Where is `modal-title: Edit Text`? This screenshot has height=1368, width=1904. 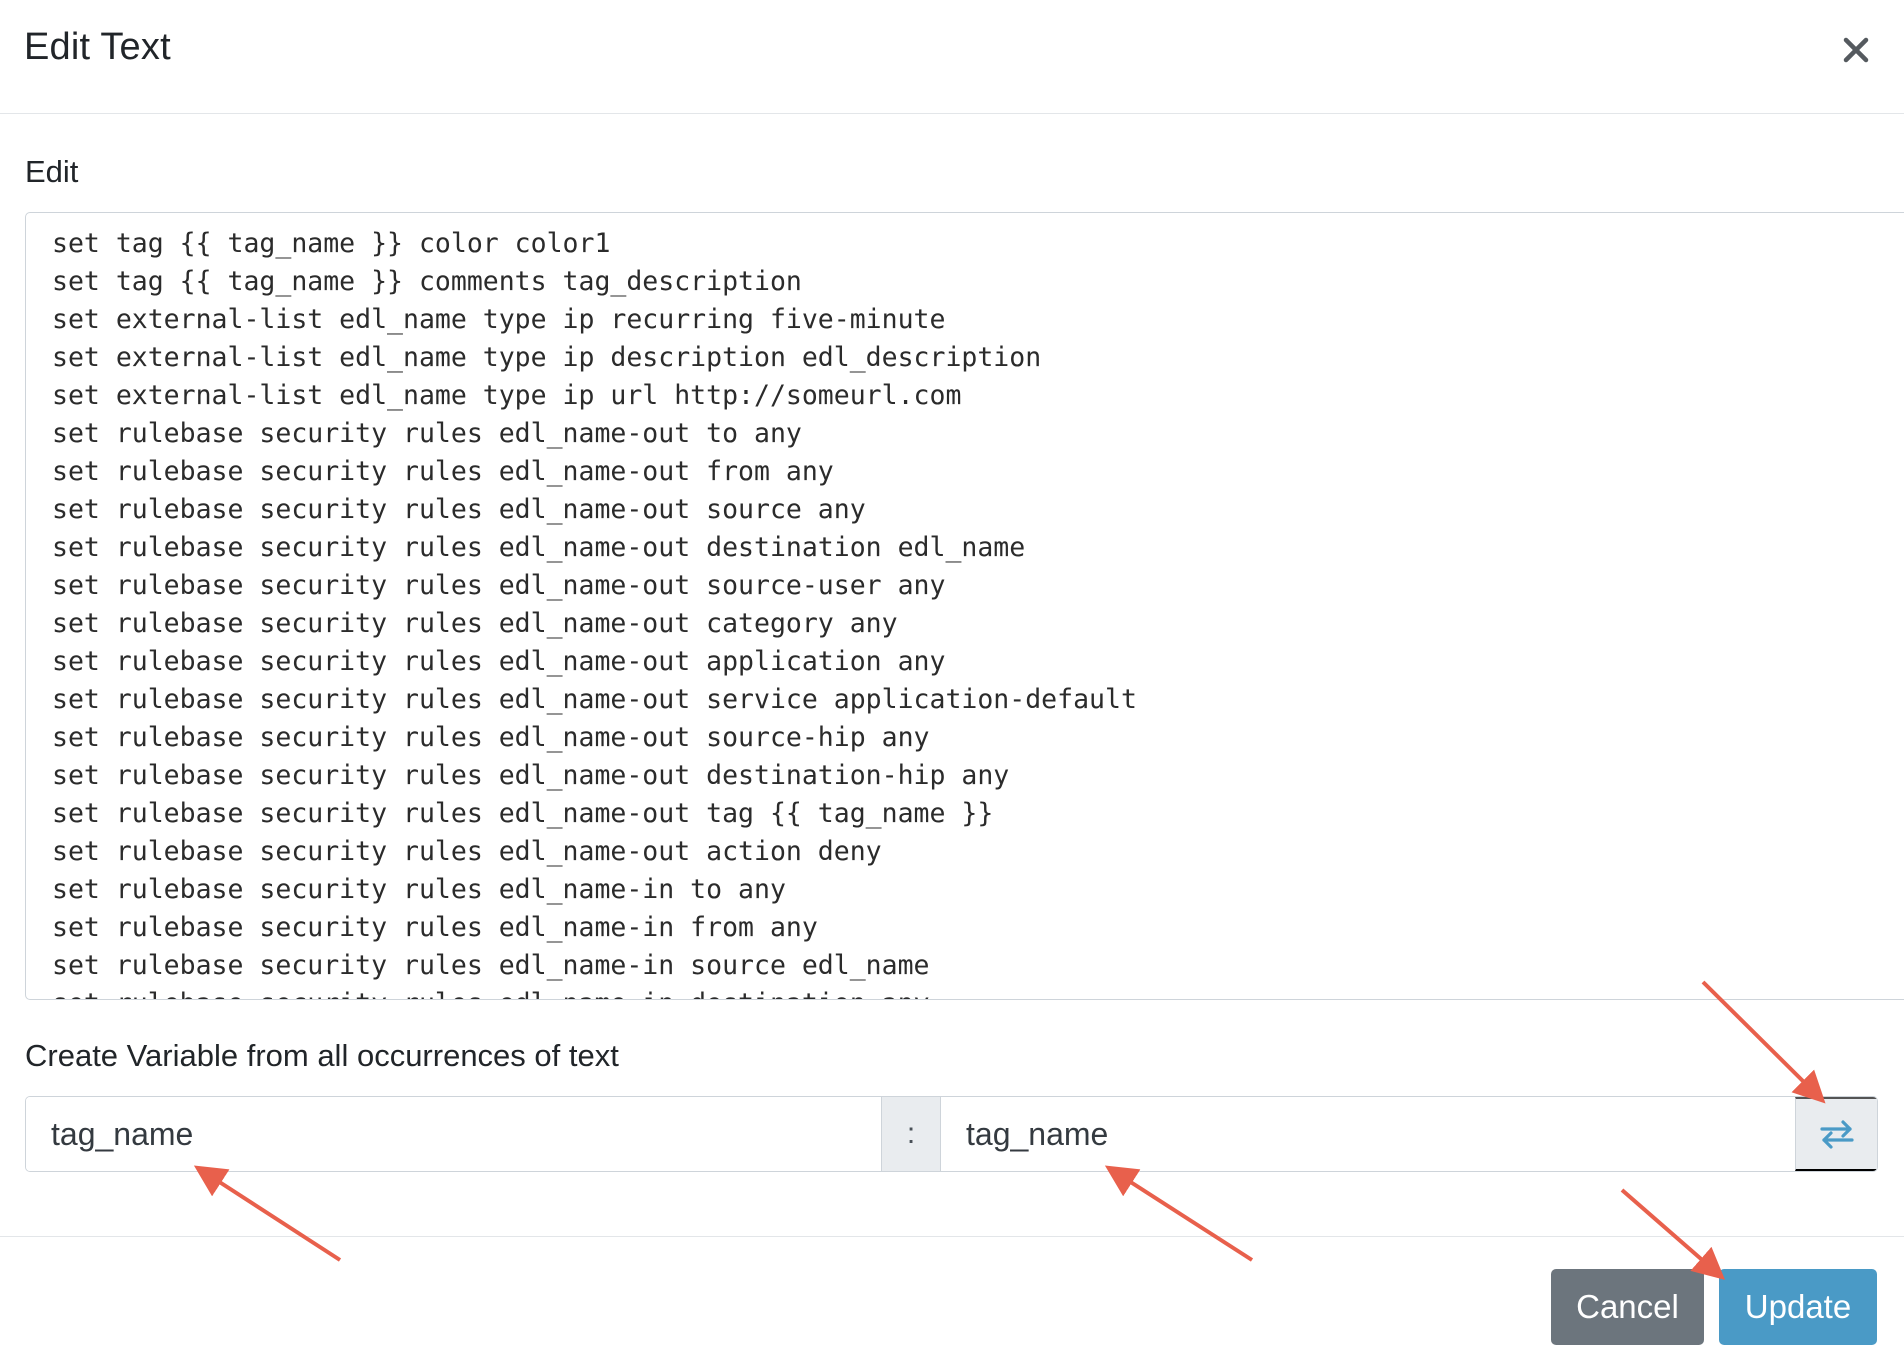
modal-title: Edit Text is located at coordinates (97, 47).